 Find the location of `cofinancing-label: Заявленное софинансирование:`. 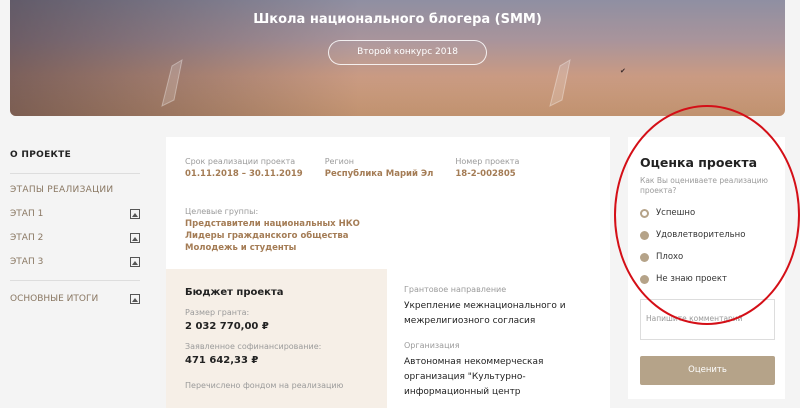

cofinancing-label: Заявленное софинансирование: is located at coordinates (253, 346).